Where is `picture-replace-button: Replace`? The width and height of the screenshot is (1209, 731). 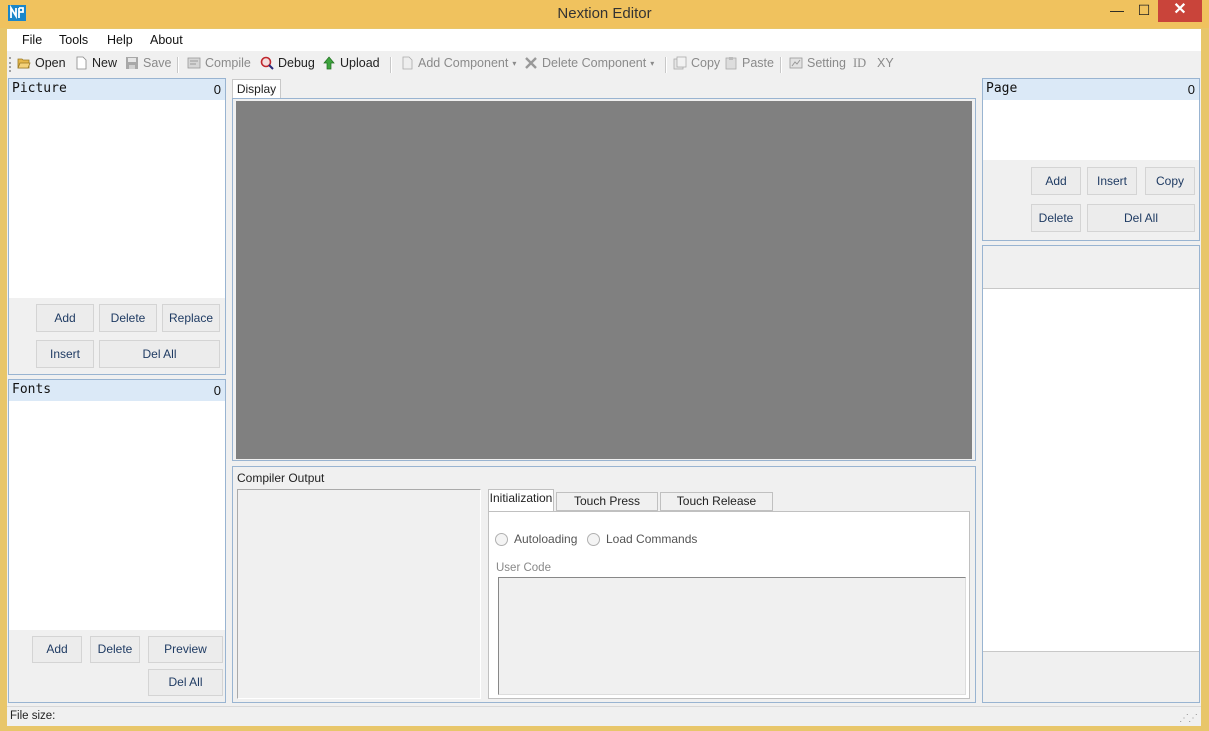 picture-replace-button: Replace is located at coordinates (191, 318).